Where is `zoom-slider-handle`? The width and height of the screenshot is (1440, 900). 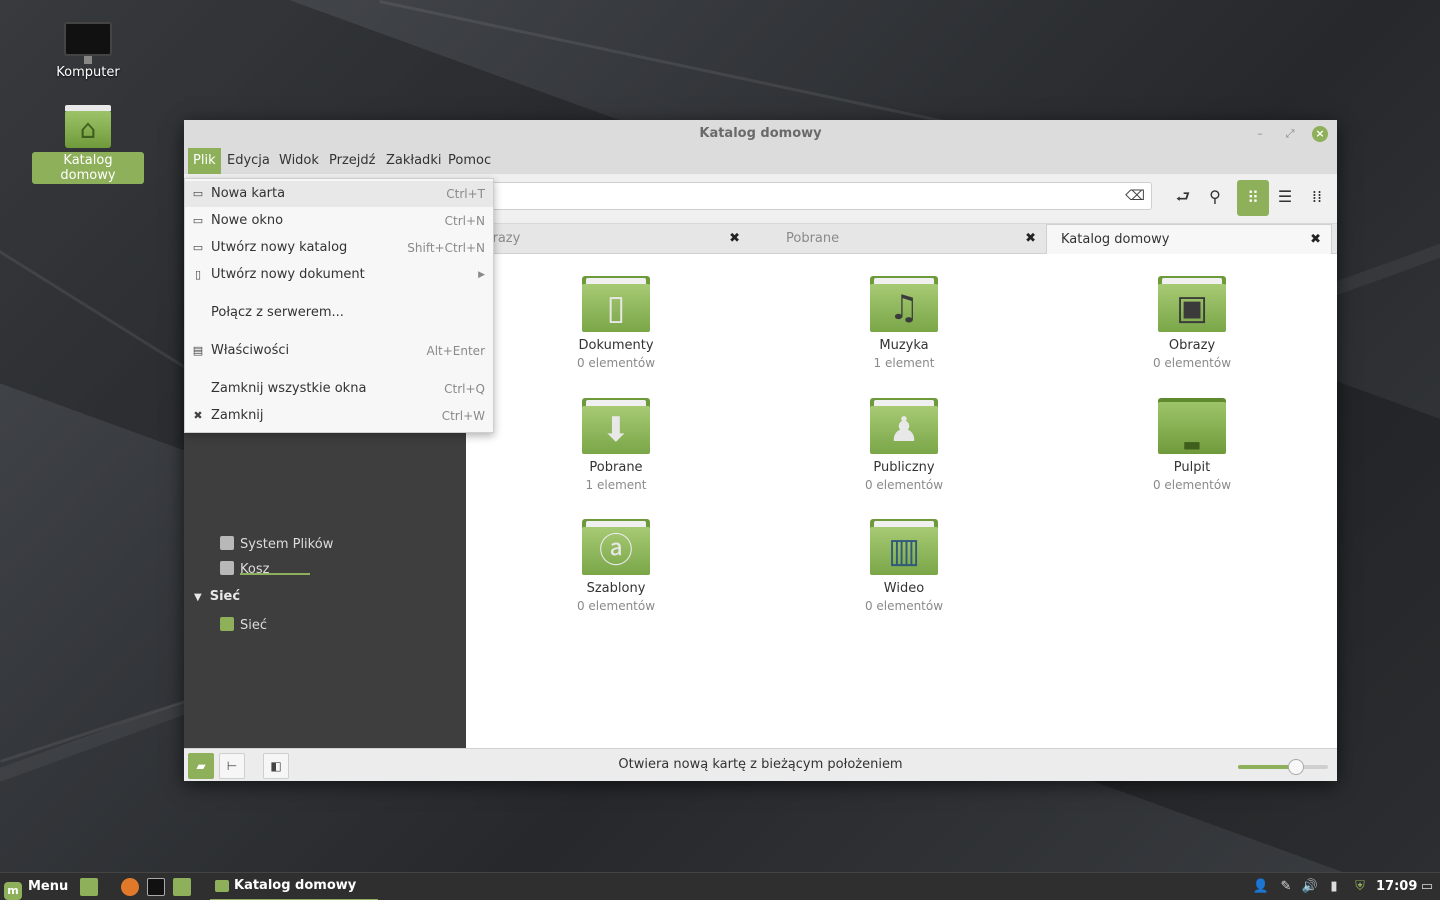 zoom-slider-handle is located at coordinates (1295, 767).